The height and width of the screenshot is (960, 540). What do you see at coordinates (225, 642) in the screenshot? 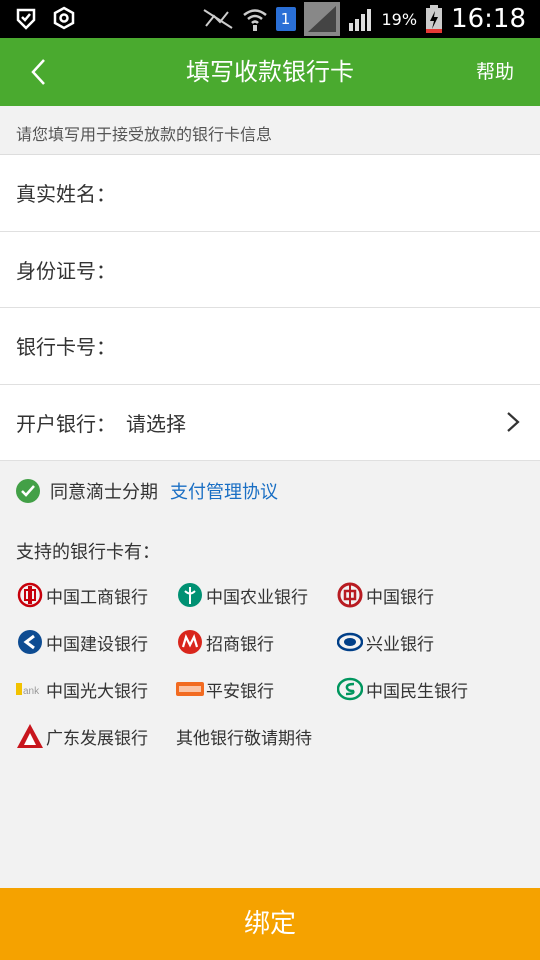
I see `bank-item: 招商银行` at bounding box center [225, 642].